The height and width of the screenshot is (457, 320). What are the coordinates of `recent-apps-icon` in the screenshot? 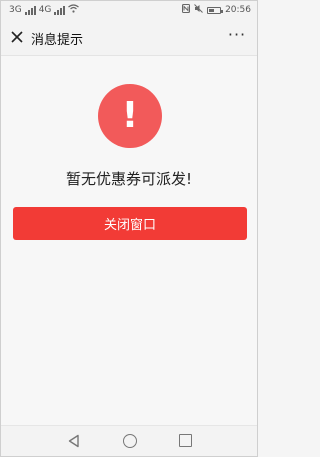 It's located at (185, 440).